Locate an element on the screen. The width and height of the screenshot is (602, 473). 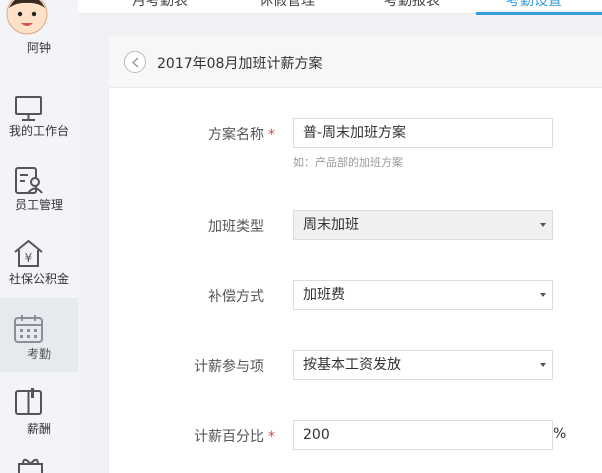
avatar is located at coordinates (27, 18).